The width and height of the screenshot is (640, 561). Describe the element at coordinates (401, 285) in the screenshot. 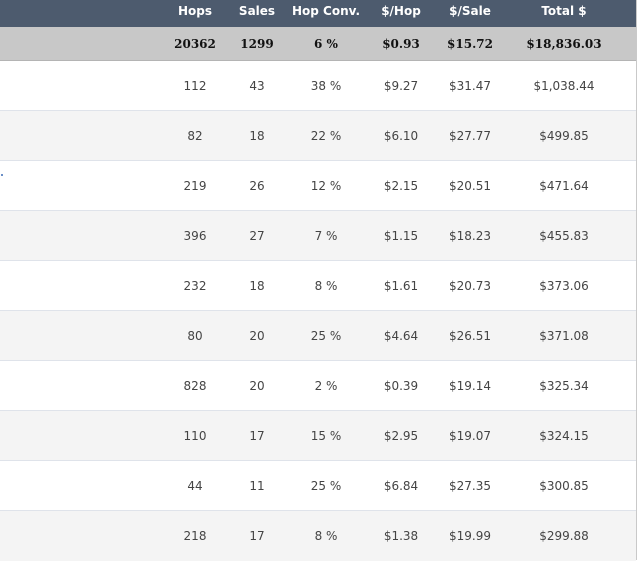

I see `cell-per-hop: $1.61` at that location.